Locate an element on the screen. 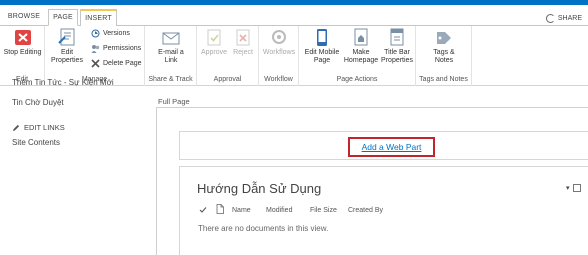  delete-page-button: Delete Page is located at coordinates (116, 63).